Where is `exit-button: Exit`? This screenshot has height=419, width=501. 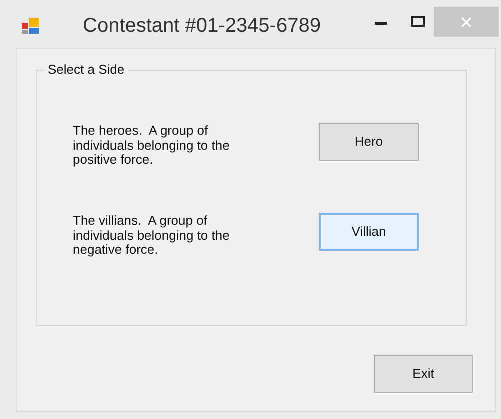
exit-button: Exit is located at coordinates (423, 374).